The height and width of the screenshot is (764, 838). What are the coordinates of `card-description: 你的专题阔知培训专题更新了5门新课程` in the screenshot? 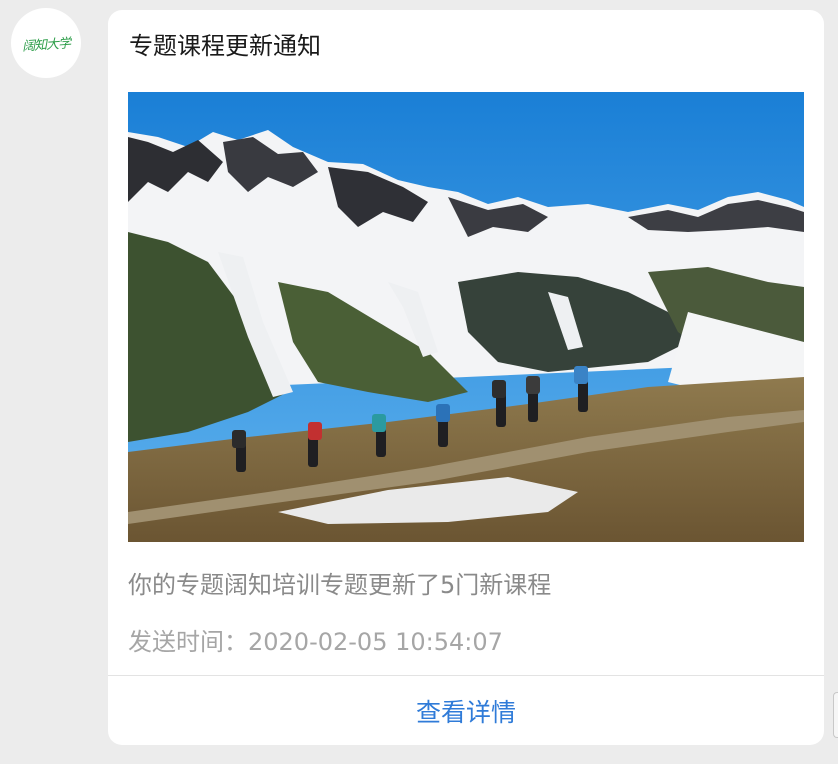 It's located at (340, 585).